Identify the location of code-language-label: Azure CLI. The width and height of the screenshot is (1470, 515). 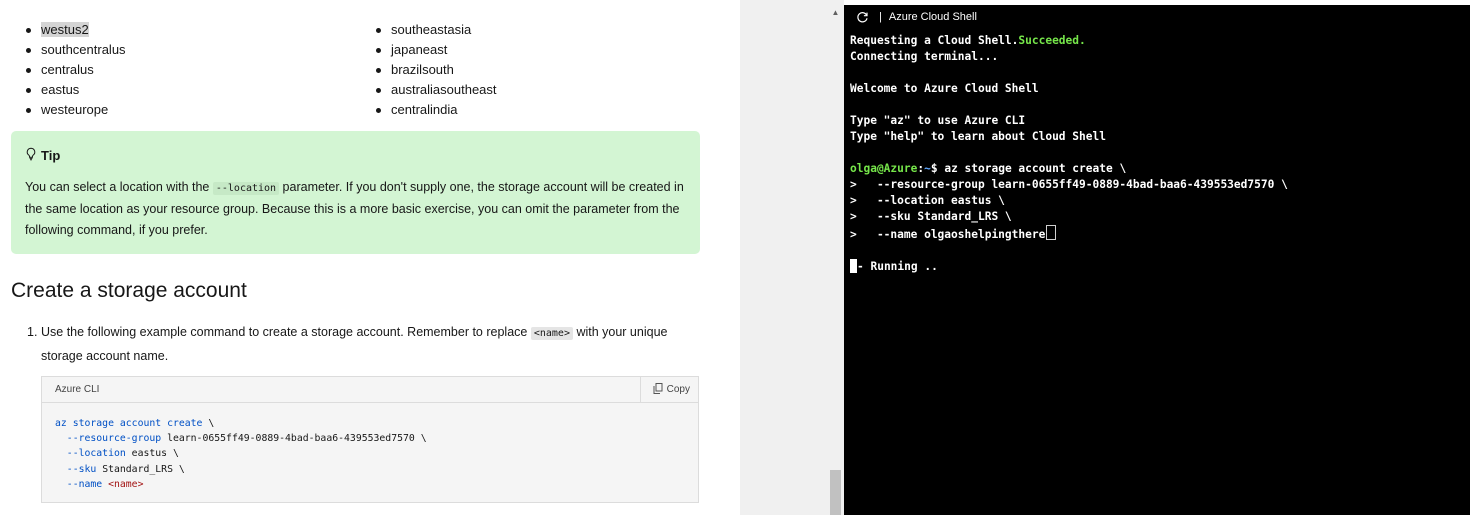
(77, 389).